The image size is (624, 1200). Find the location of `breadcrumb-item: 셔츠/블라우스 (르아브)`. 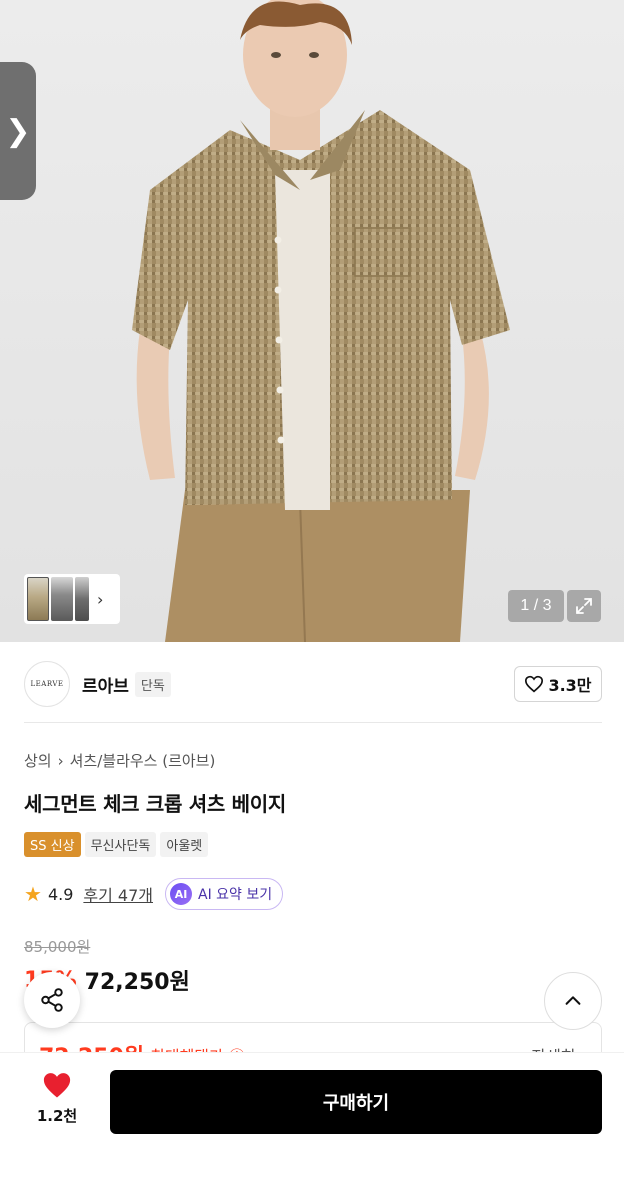

breadcrumb-item: 셔츠/블라우스 (르아브) is located at coordinates (143, 760).